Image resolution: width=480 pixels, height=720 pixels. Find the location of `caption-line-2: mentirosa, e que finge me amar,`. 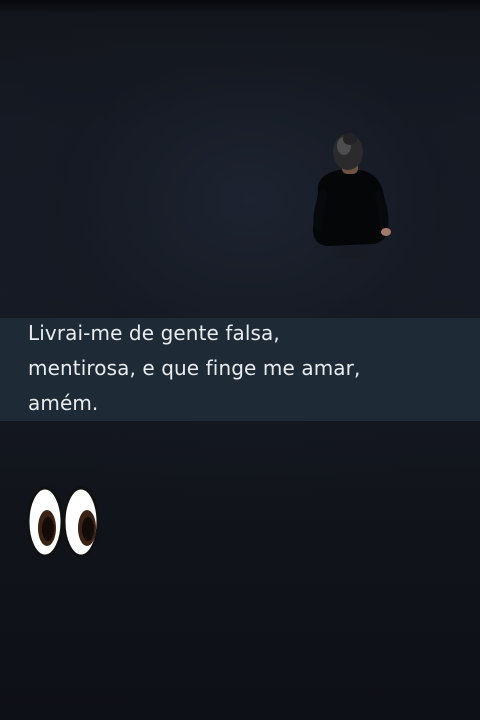

caption-line-2: mentirosa, e que finge me amar, is located at coordinates (194, 368).